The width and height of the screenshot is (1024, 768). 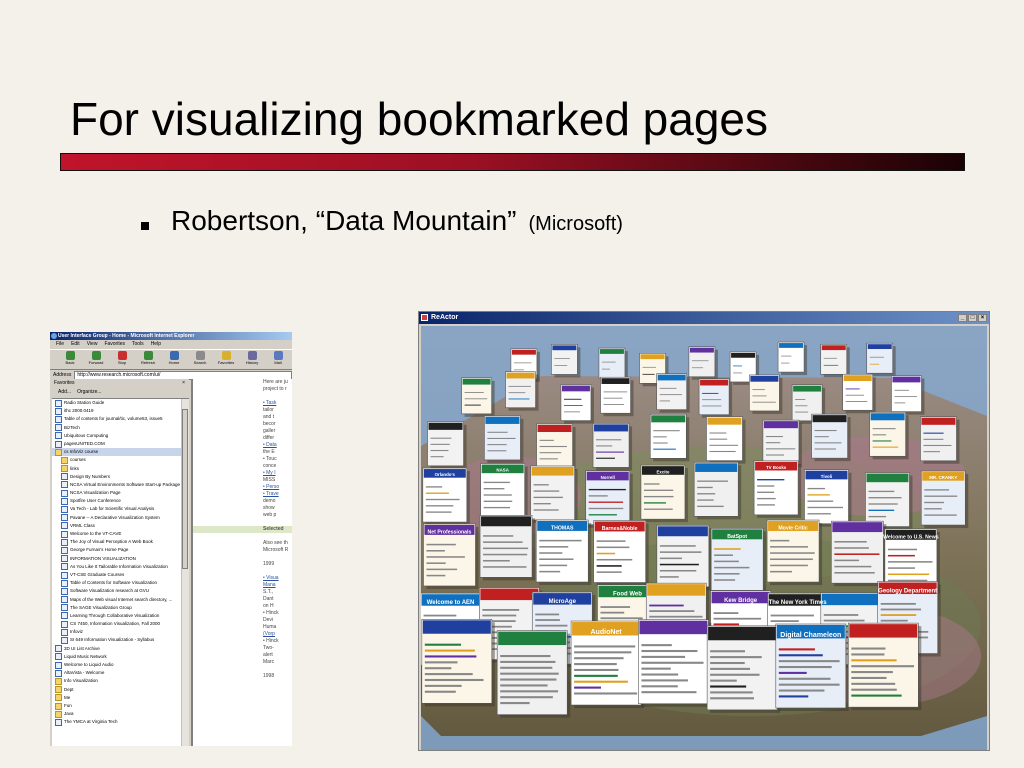 I want to click on favorites-item: Dept, so click(x=116, y=690).